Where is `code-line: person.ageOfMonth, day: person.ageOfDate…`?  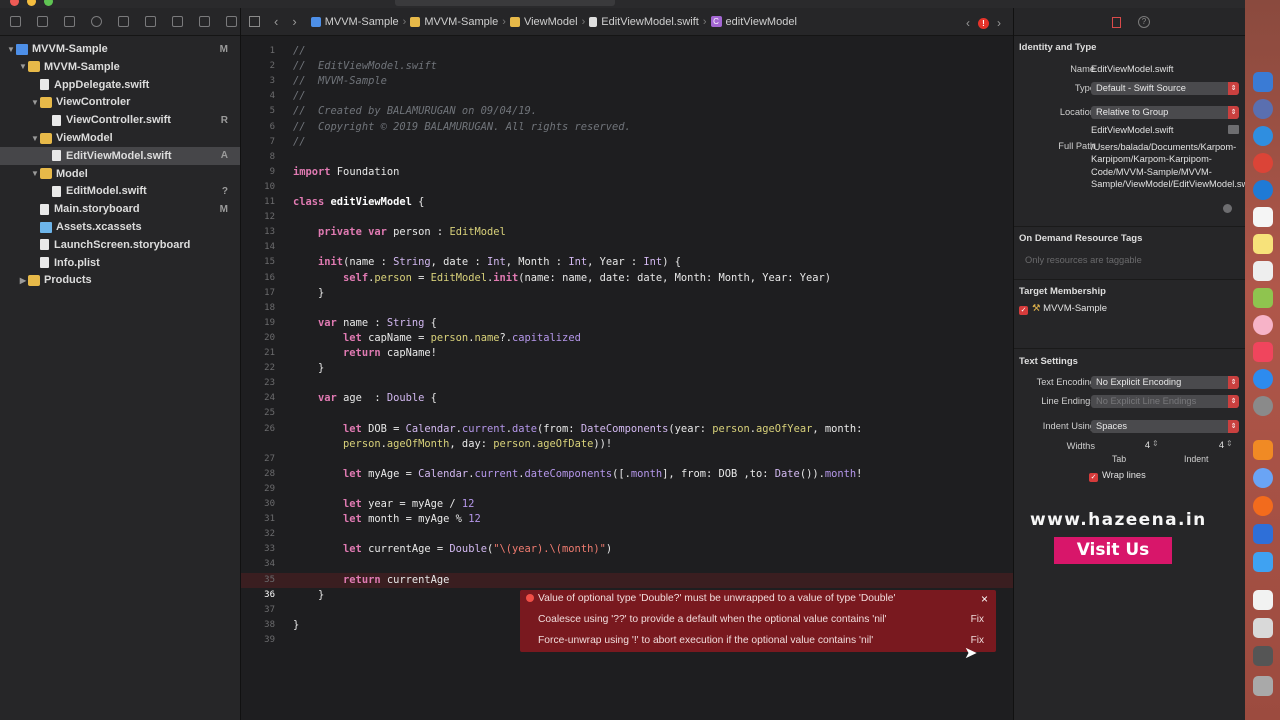 code-line: person.ageOfMonth, day: person.ageOfDate… is located at coordinates (627, 444).